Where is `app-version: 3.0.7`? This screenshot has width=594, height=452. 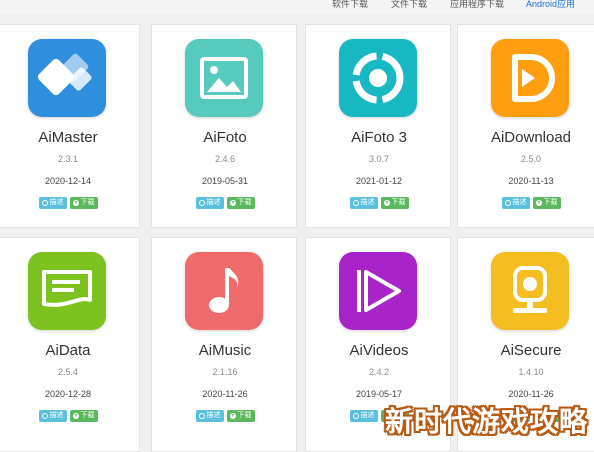
app-version: 3.0.7 is located at coordinates (379, 159).